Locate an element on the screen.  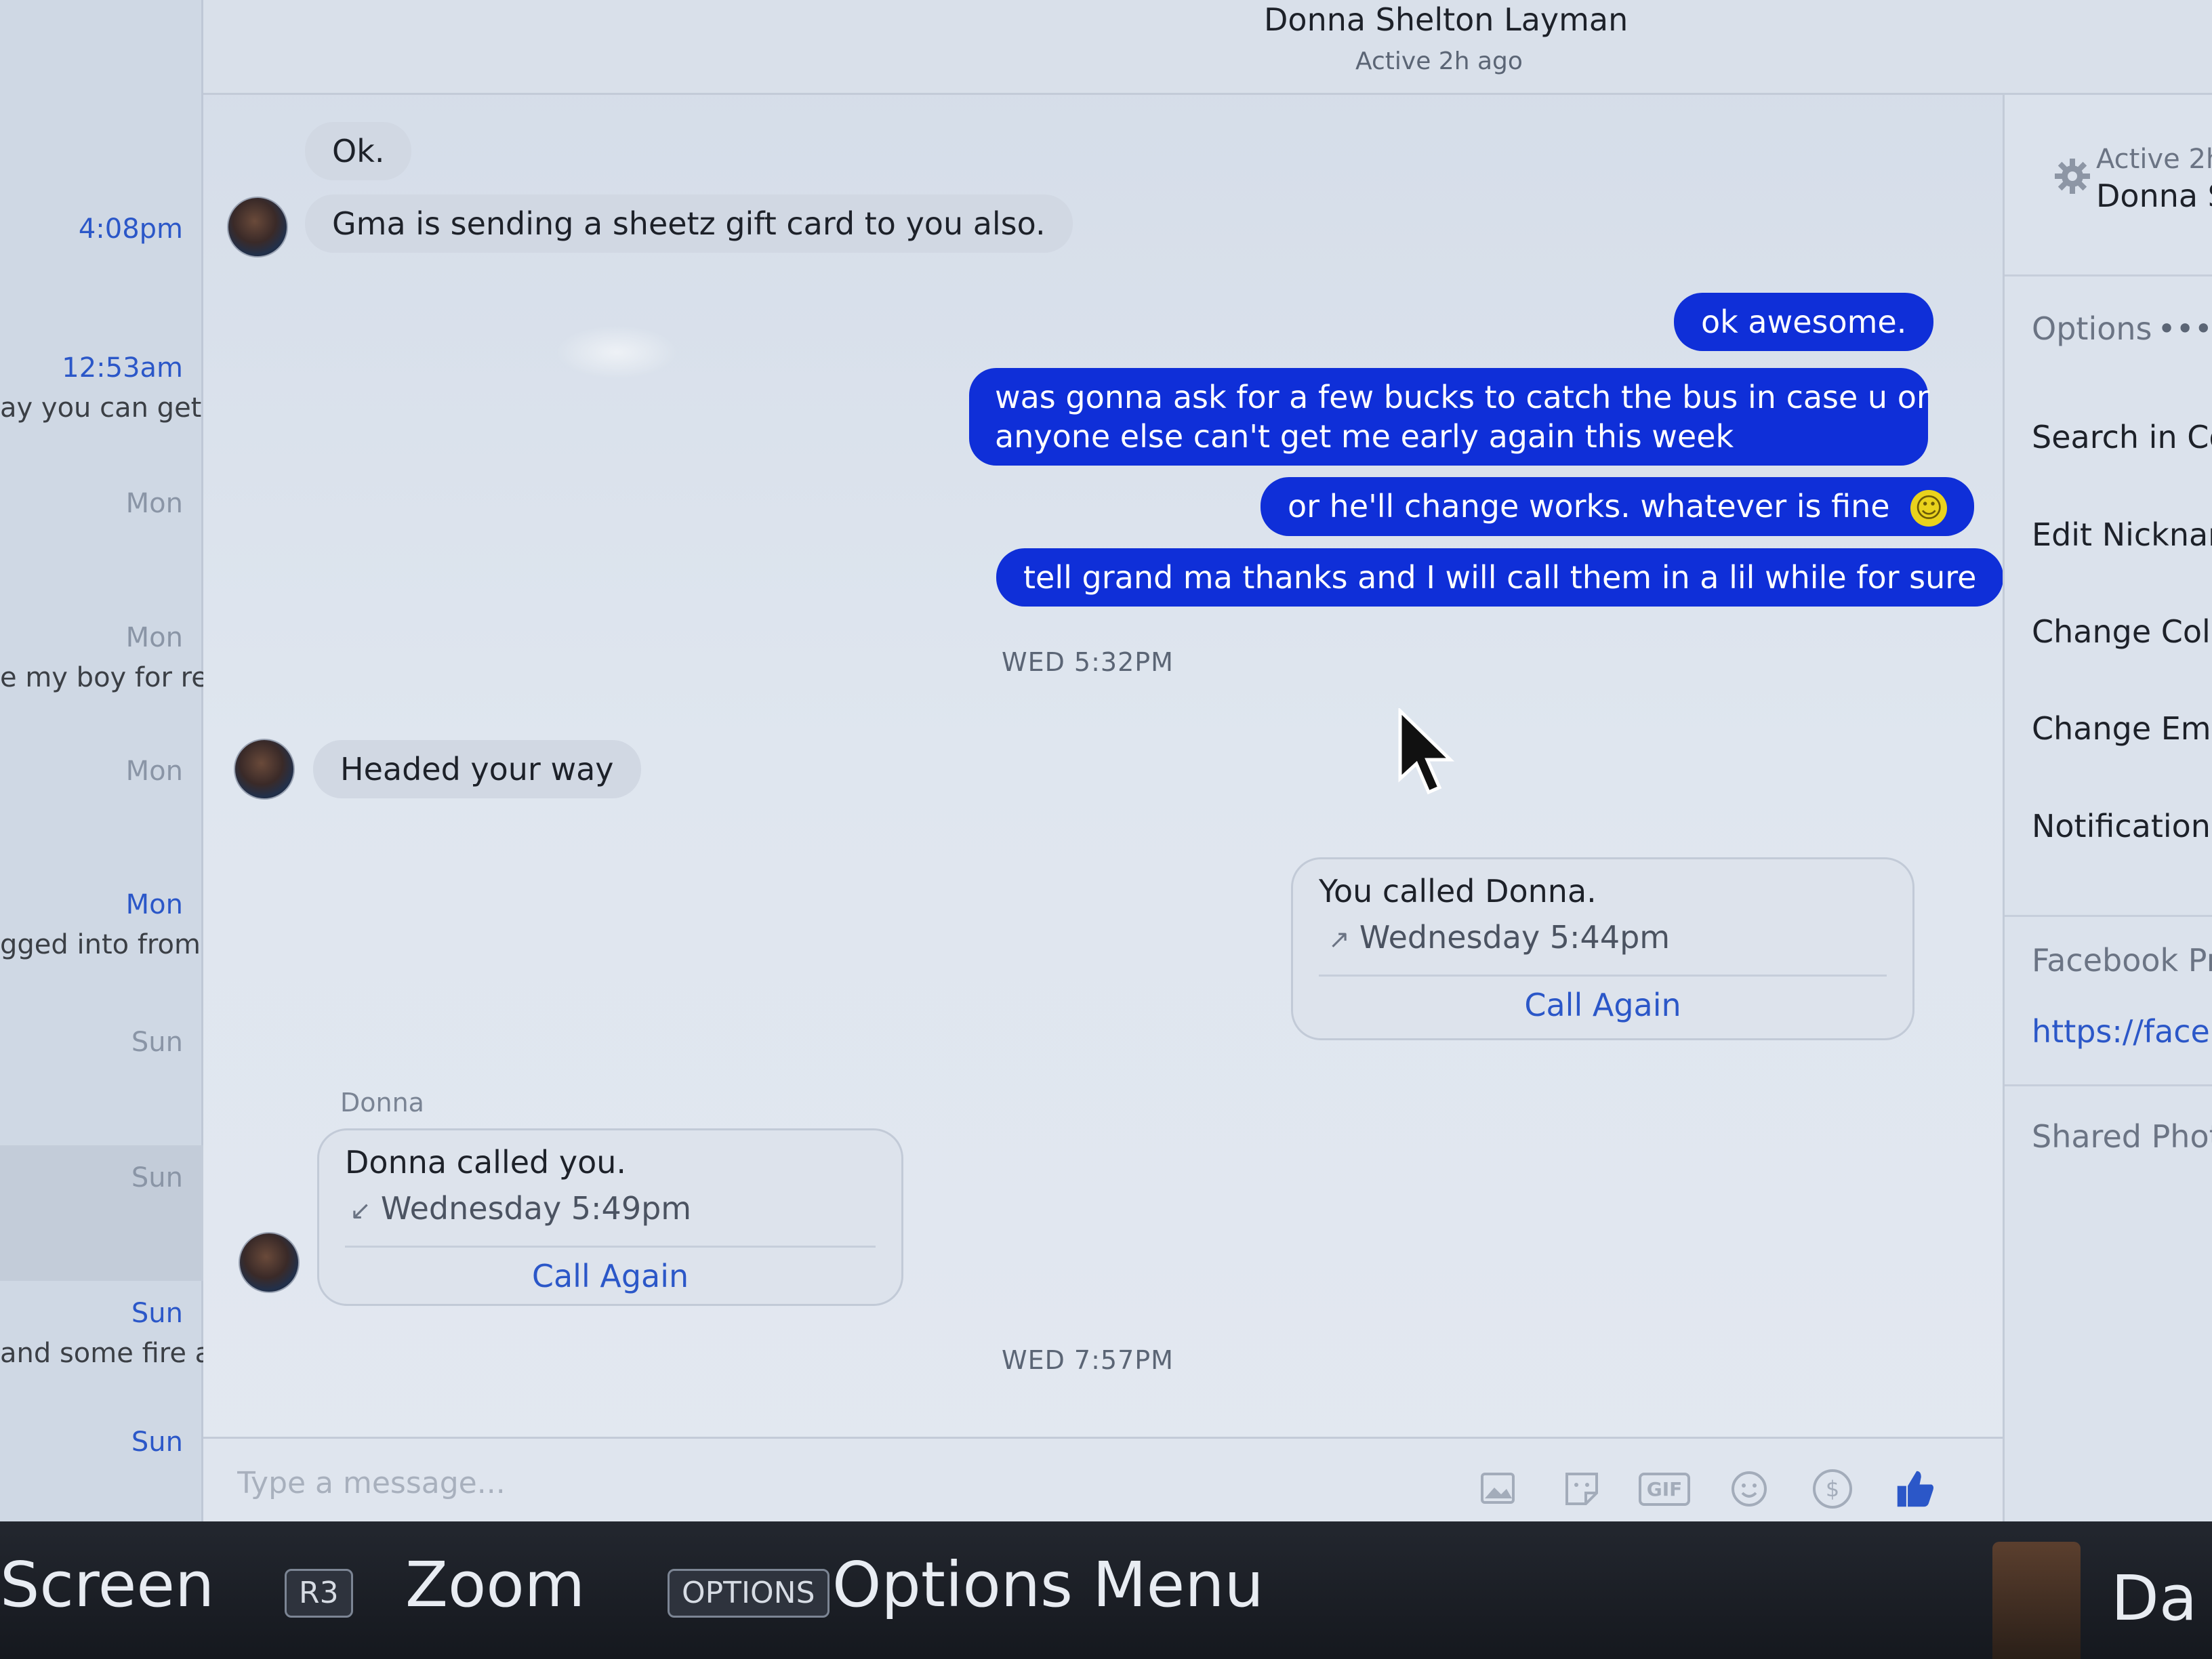
panel-contact-name: Donna S is located at coordinates (2154, 196).